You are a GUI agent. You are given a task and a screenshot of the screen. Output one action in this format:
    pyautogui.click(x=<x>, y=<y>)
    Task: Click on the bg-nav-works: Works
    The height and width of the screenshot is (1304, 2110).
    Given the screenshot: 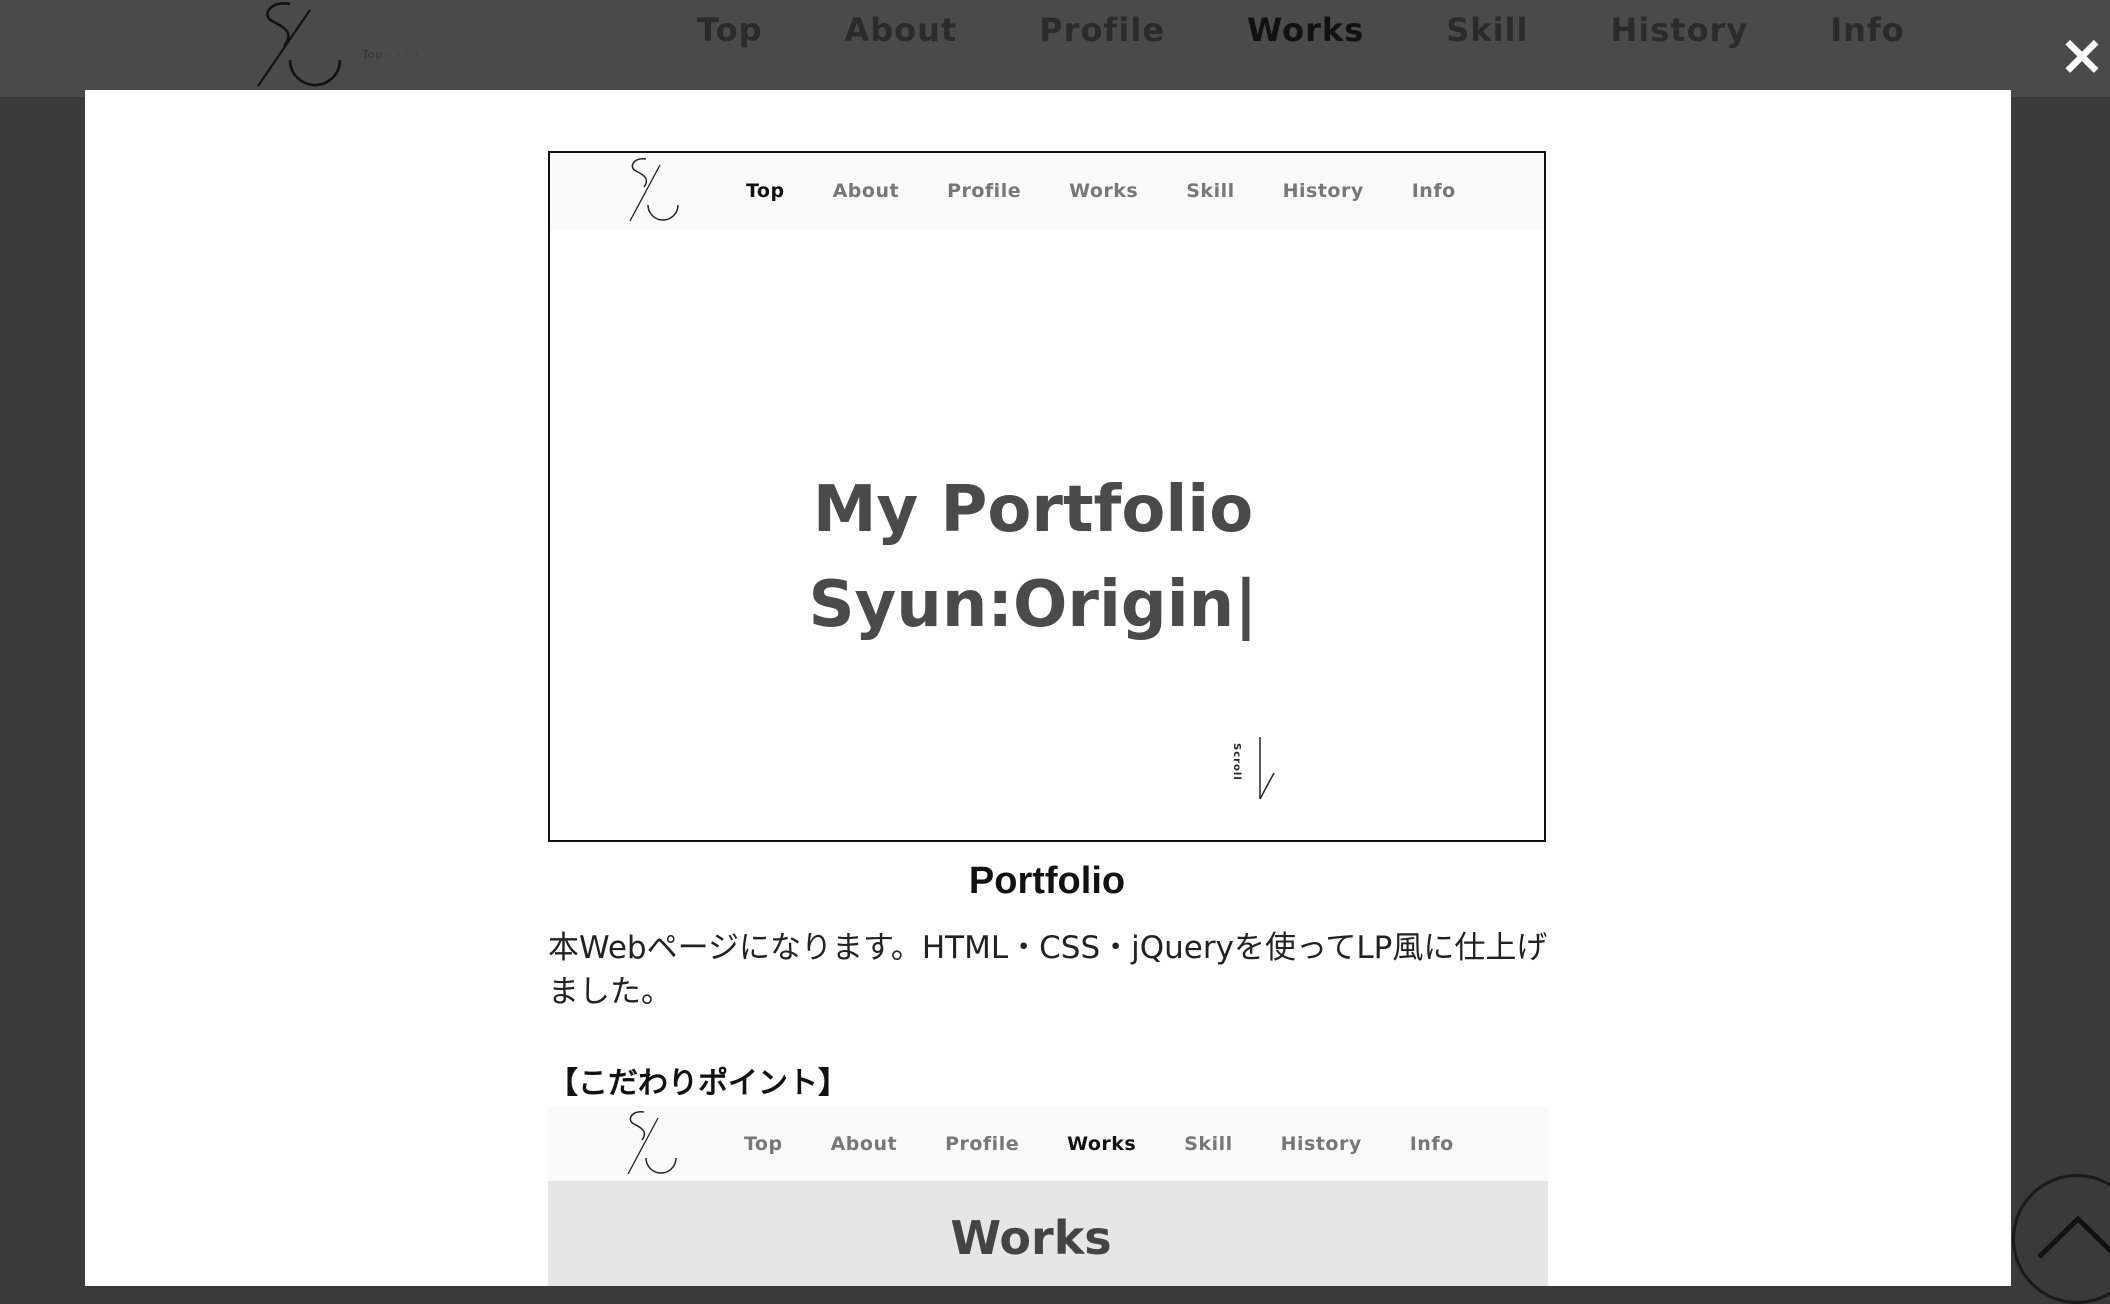 What is the action you would take?
    pyautogui.click(x=1305, y=30)
    